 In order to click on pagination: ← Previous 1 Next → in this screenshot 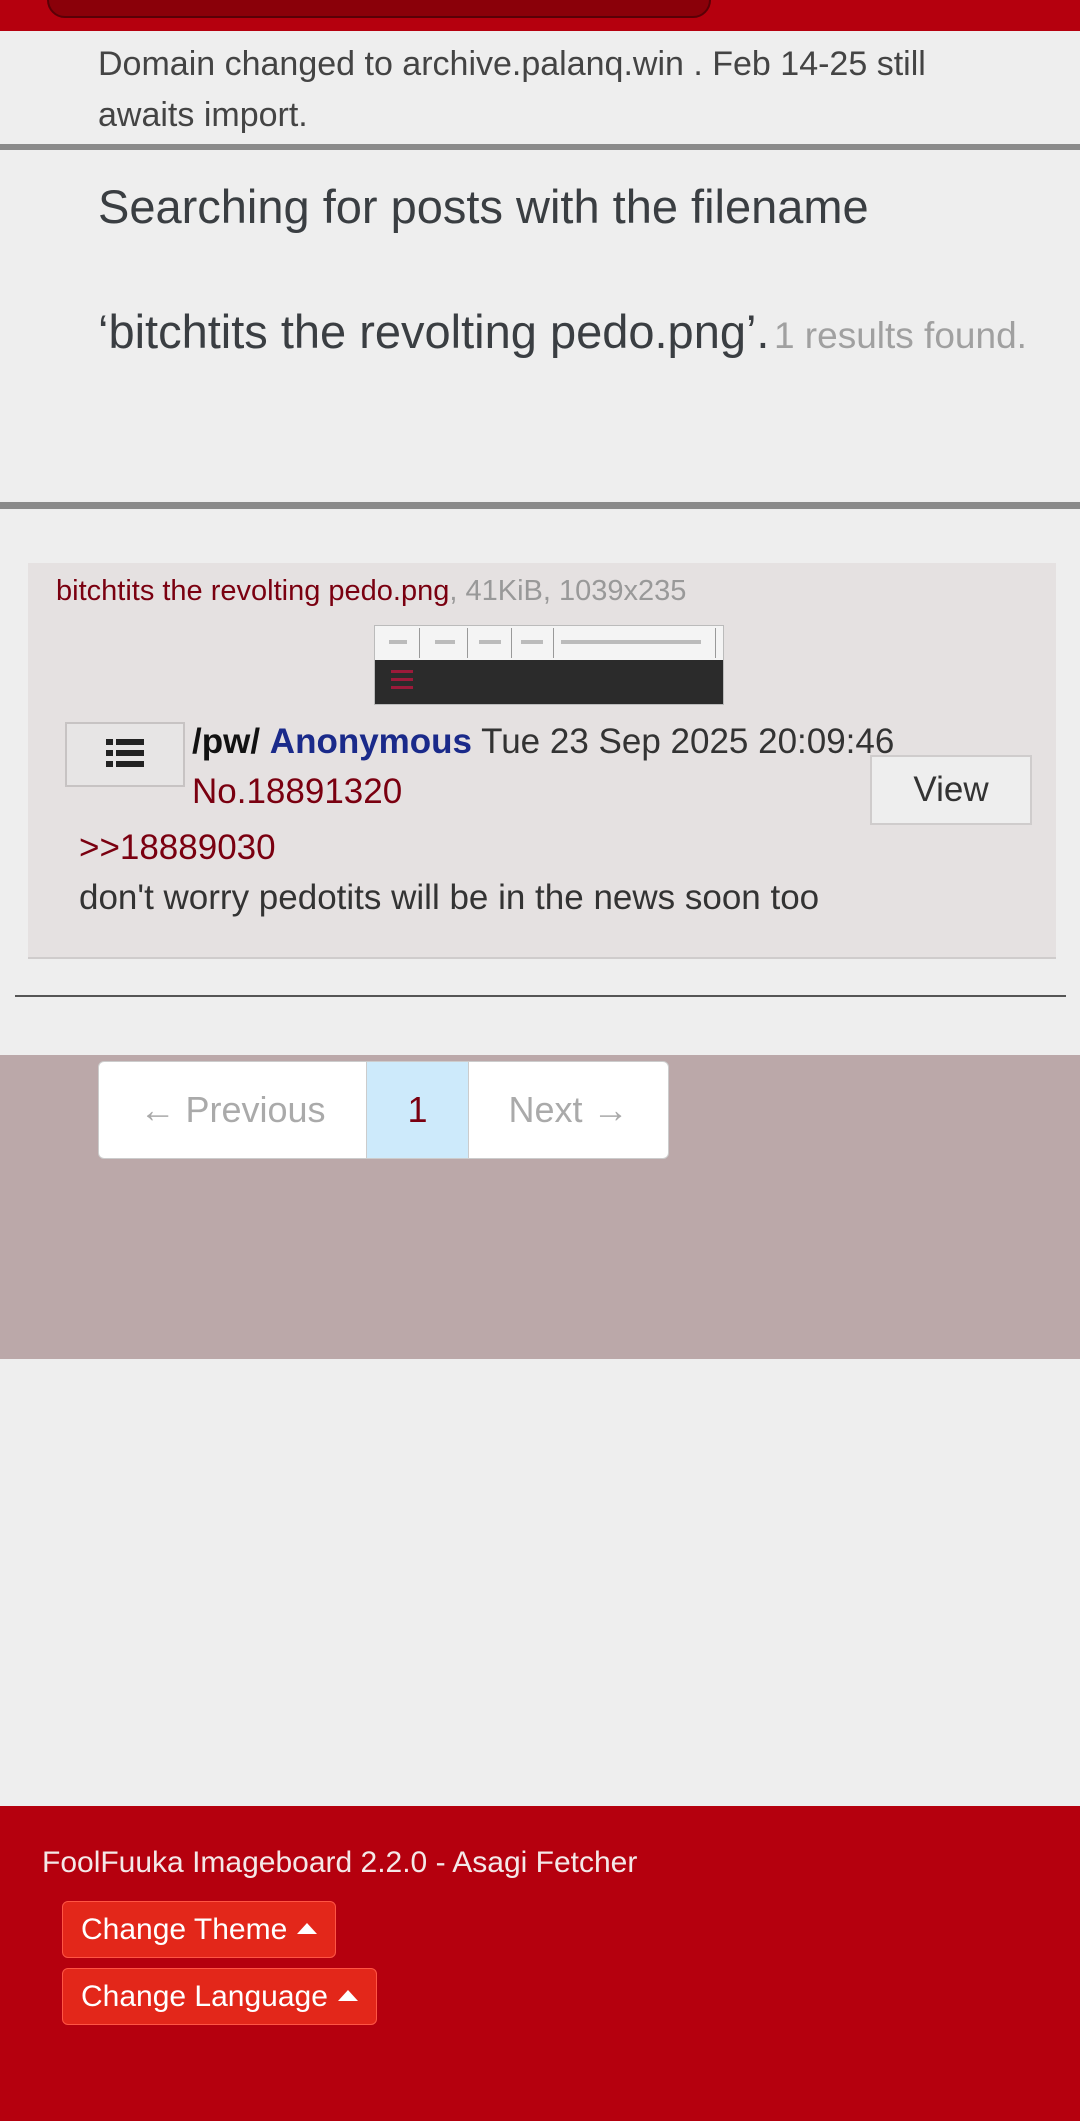, I will do `click(383, 1110)`.